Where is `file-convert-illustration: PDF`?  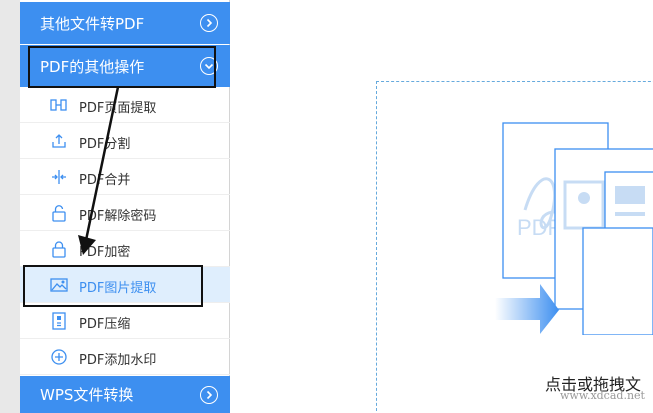
file-convert-illustration: PDF is located at coordinates (574, 228).